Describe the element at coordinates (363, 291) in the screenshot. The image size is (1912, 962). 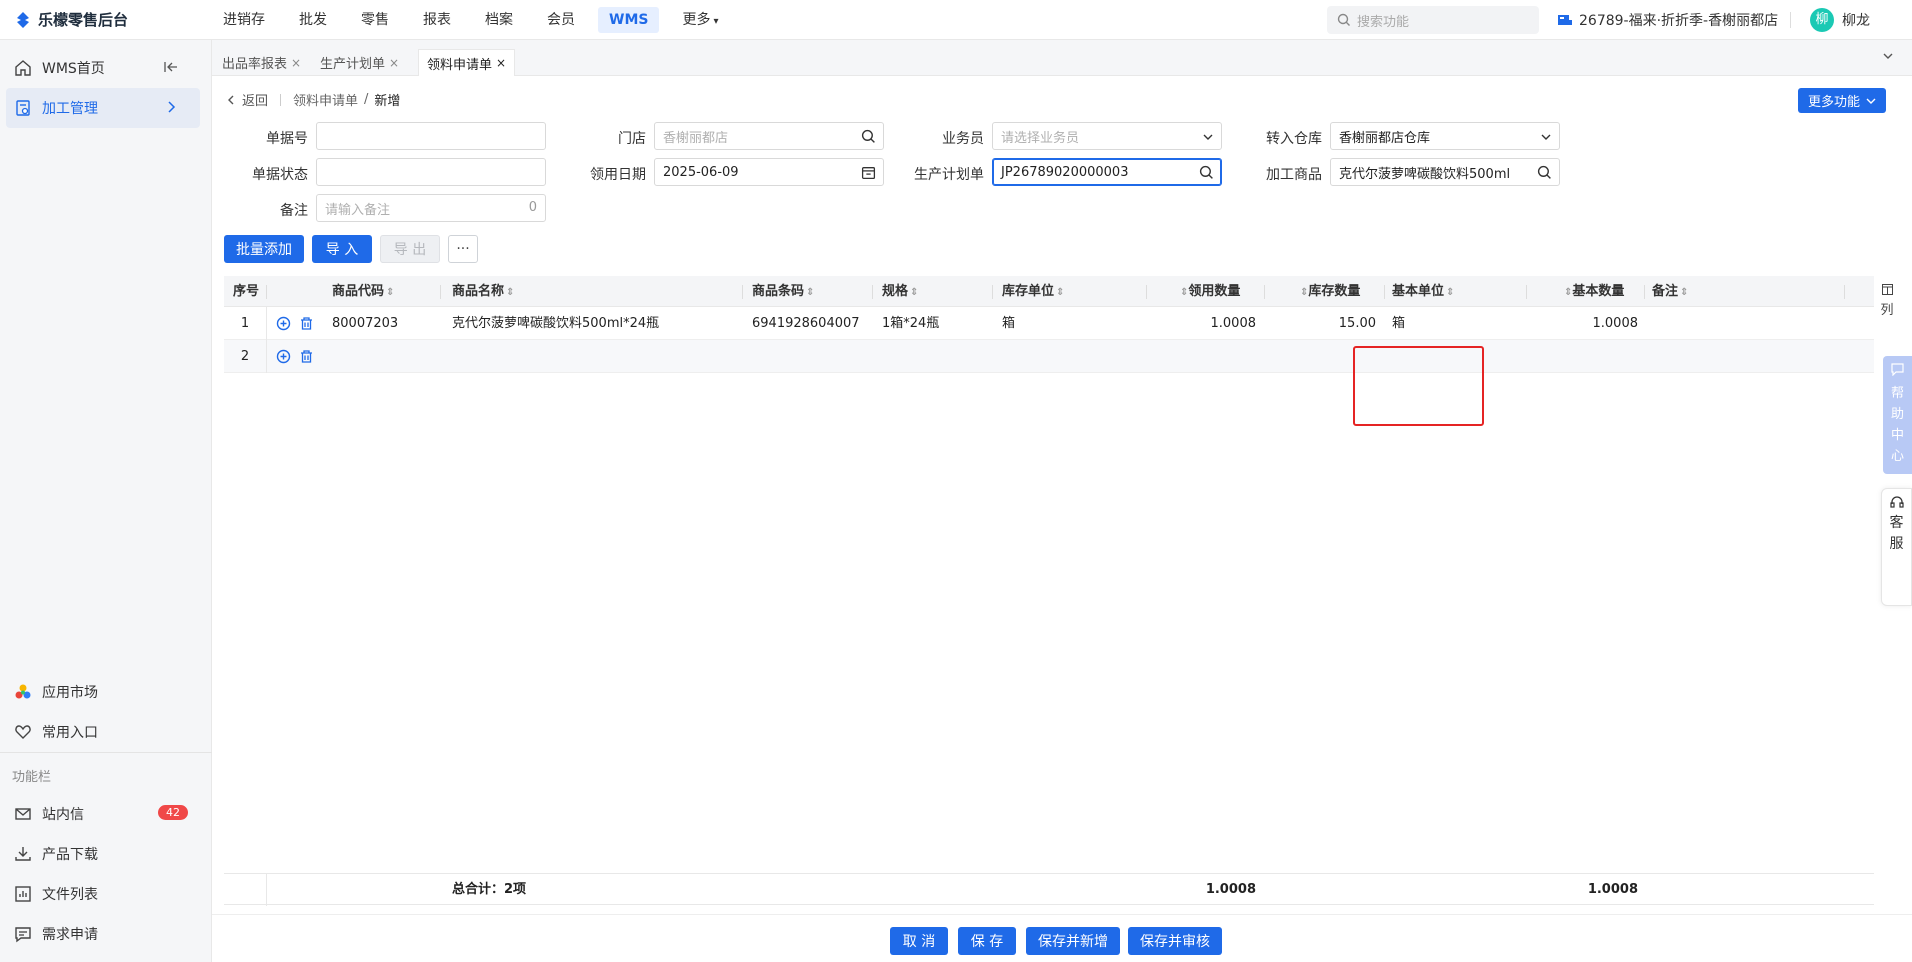
I see `col-code: 商品代码 ⇕` at that location.